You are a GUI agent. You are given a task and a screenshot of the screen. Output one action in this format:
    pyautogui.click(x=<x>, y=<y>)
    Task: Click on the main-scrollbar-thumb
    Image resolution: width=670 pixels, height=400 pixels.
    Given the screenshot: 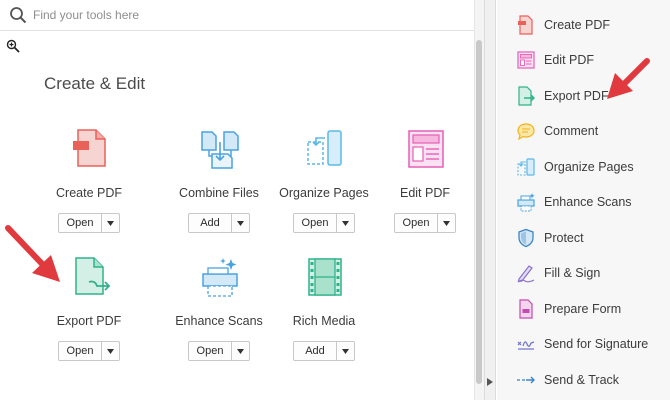 What is the action you would take?
    pyautogui.click(x=479, y=212)
    